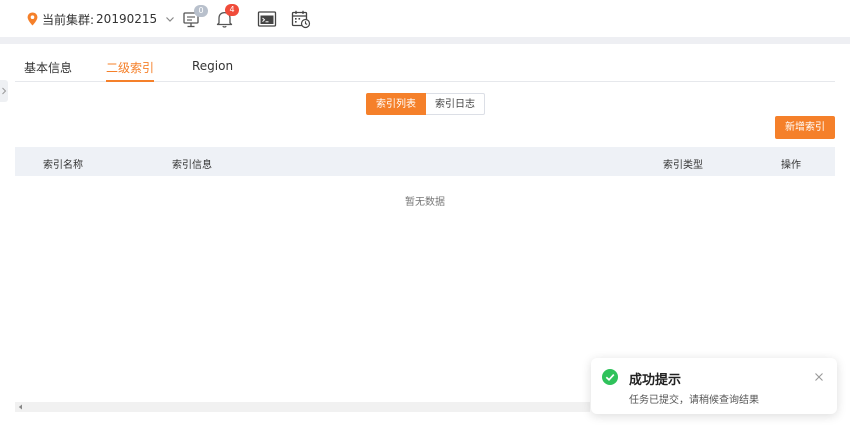  What do you see at coordinates (819, 377) in the screenshot?
I see `close-icon` at bounding box center [819, 377].